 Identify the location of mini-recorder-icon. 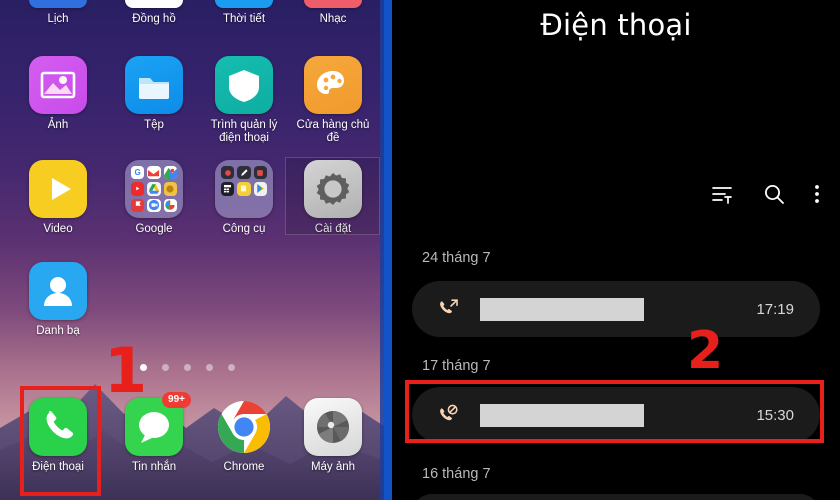
(228, 173).